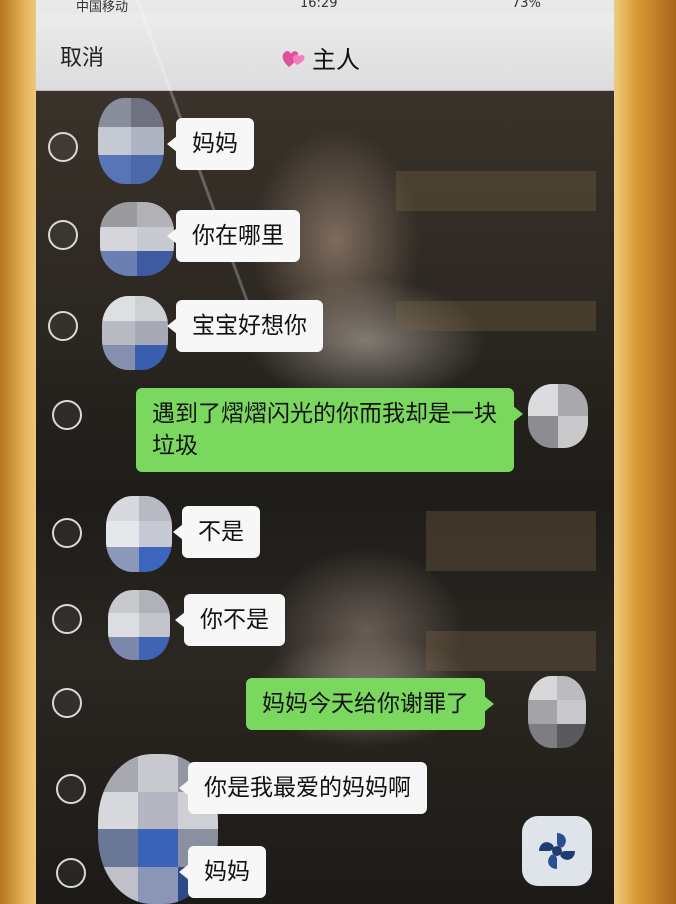 The height and width of the screenshot is (904, 676). I want to click on cancel-button: 取消, so click(82, 56).